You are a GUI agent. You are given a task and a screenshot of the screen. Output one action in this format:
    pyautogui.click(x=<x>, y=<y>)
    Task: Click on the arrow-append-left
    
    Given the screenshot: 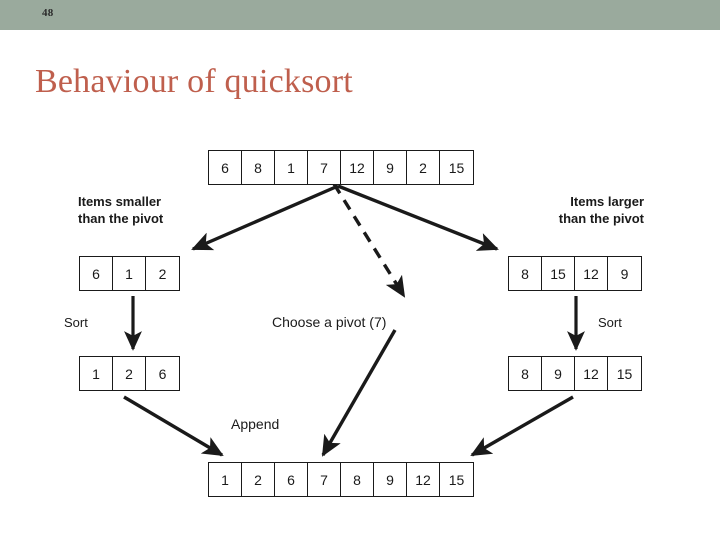 What is the action you would take?
    pyautogui.click(x=173, y=426)
    